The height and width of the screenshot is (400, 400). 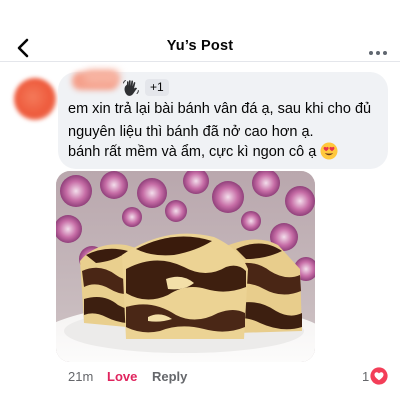 What do you see at coordinates (379, 376) in the screenshot?
I see `heart-icon` at bounding box center [379, 376].